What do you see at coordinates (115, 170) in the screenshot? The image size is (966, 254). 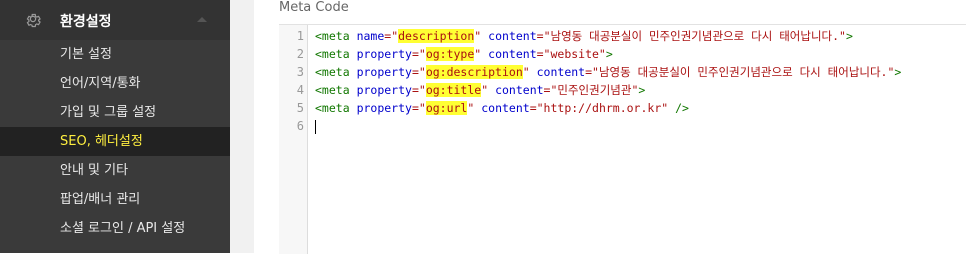 I see `sidebar-item: 안내 및 기타` at bounding box center [115, 170].